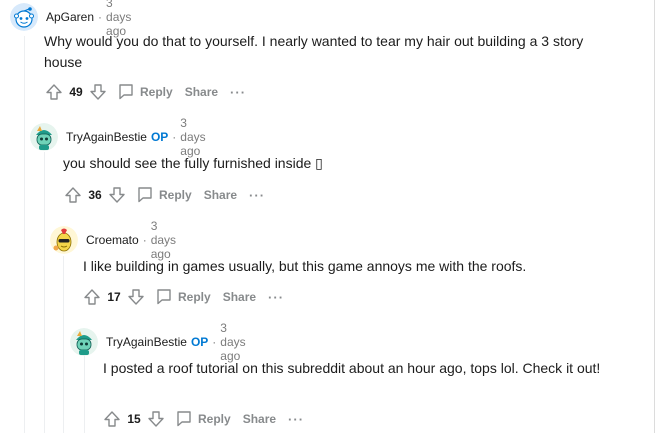 The height and width of the screenshot is (433, 655). Describe the element at coordinates (24, 17) in the screenshot. I see `snoo-avatar-icon` at that location.